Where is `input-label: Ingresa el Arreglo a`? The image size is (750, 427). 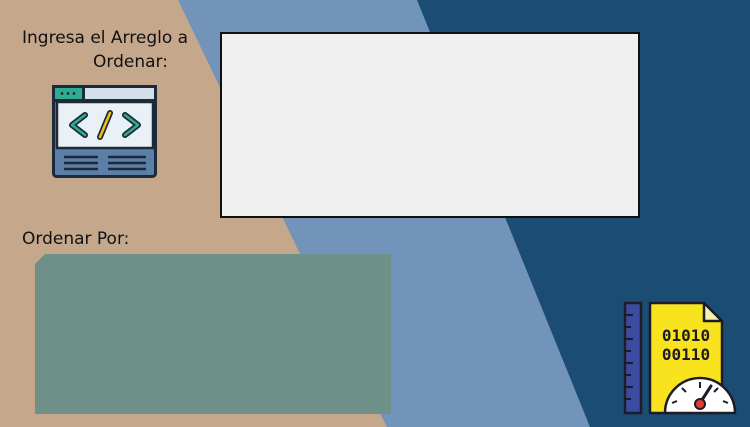 input-label: Ingresa el Arreglo a is located at coordinates (105, 38).